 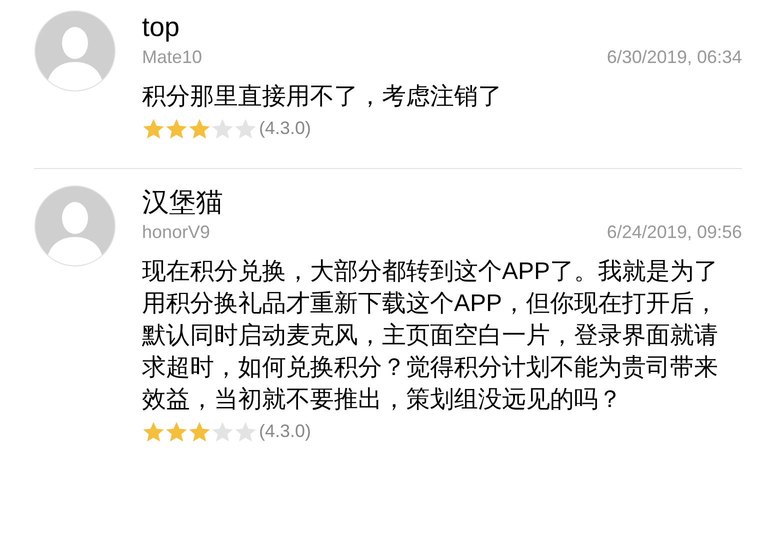 I want to click on review-date: 6/24/2019, 09:56, so click(x=674, y=232).